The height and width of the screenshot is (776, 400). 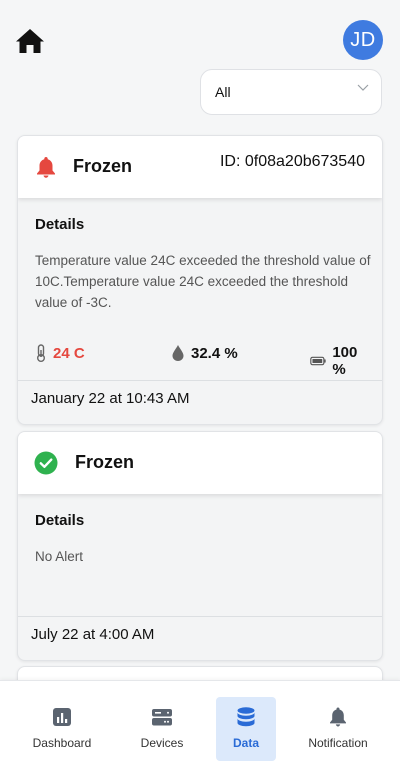 I want to click on nav-label: Data, so click(x=245, y=743).